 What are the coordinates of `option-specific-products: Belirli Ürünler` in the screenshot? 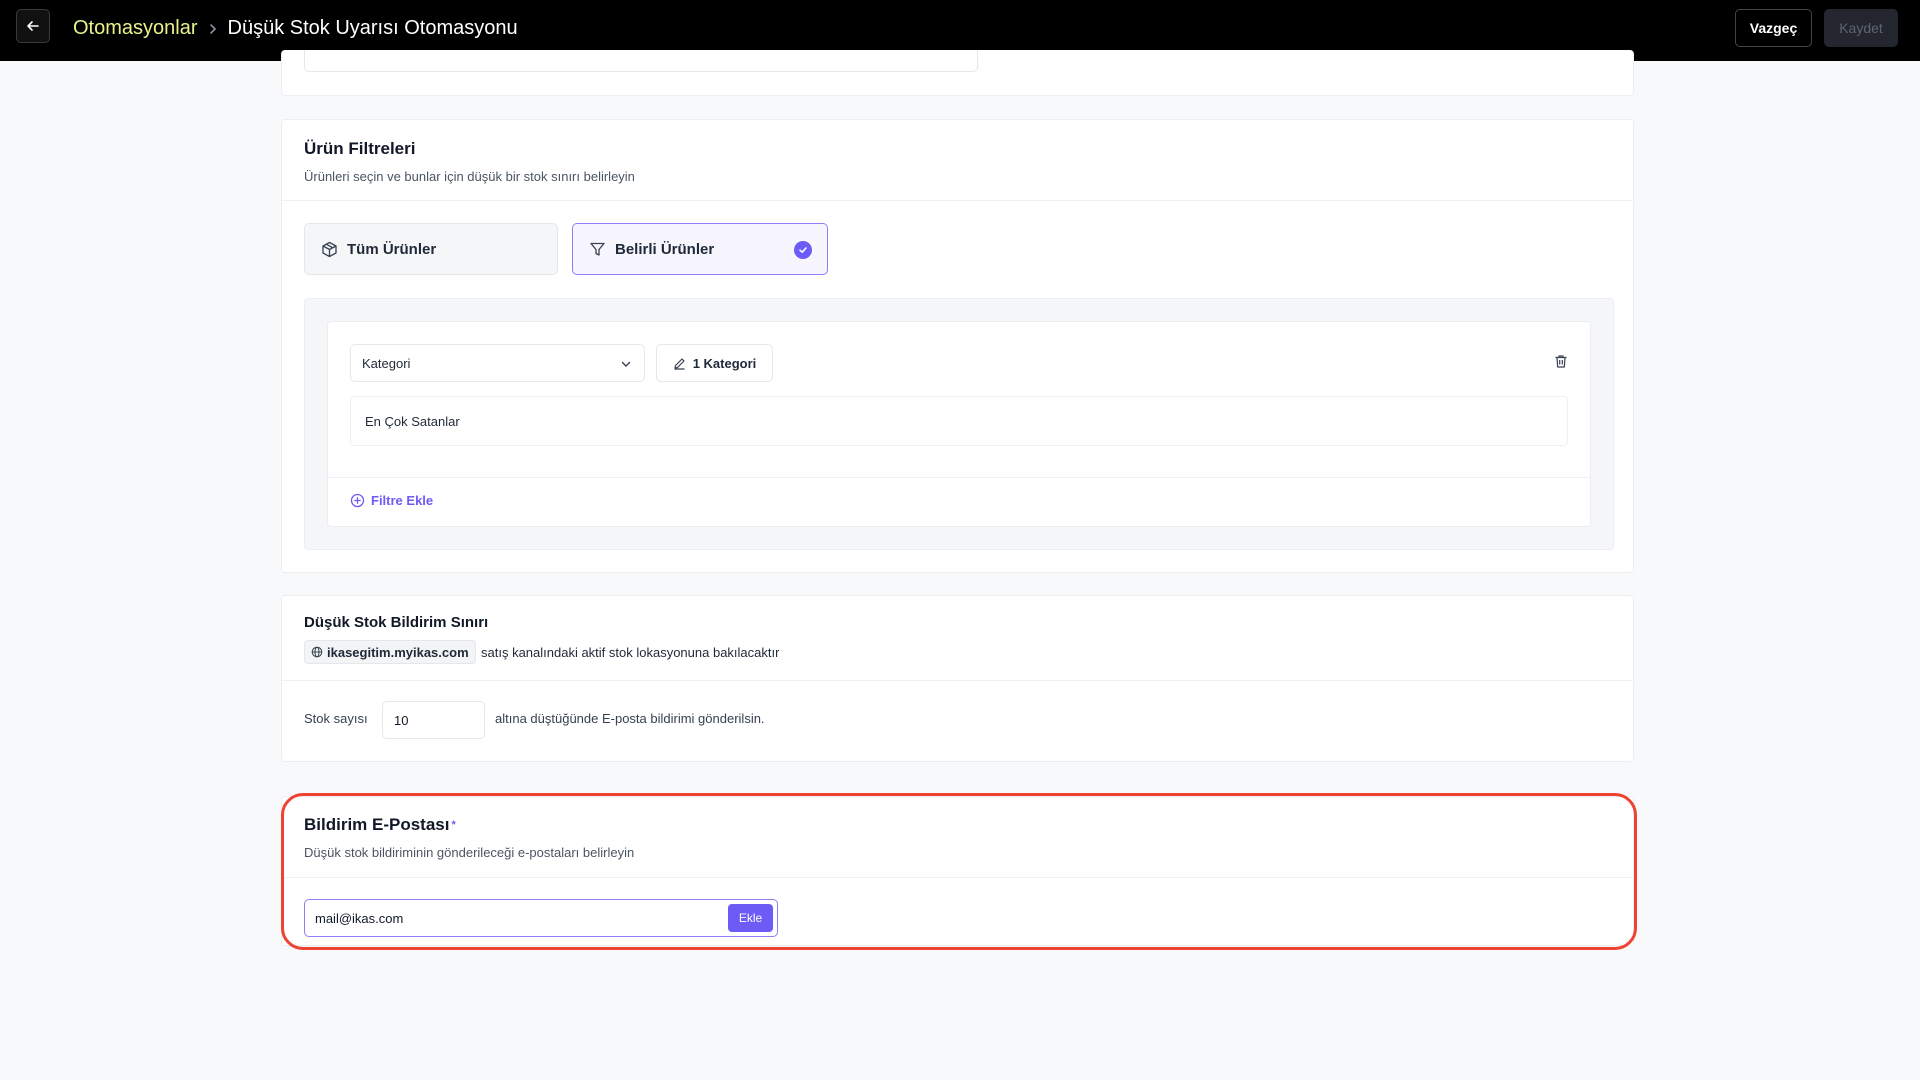 It's located at (700, 249).